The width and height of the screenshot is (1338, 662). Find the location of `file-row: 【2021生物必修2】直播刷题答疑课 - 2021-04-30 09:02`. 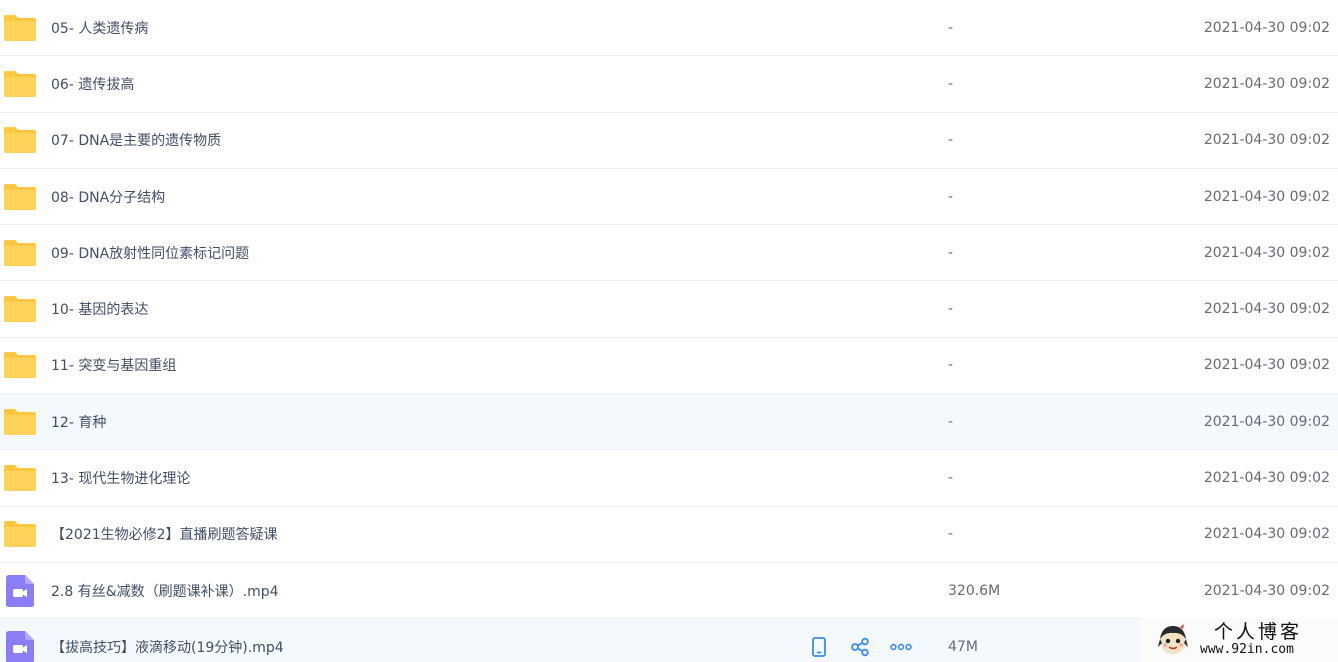

file-row: 【2021生物必修2】直播刷题答疑课 - 2021-04-30 09:02 is located at coordinates (669, 535).